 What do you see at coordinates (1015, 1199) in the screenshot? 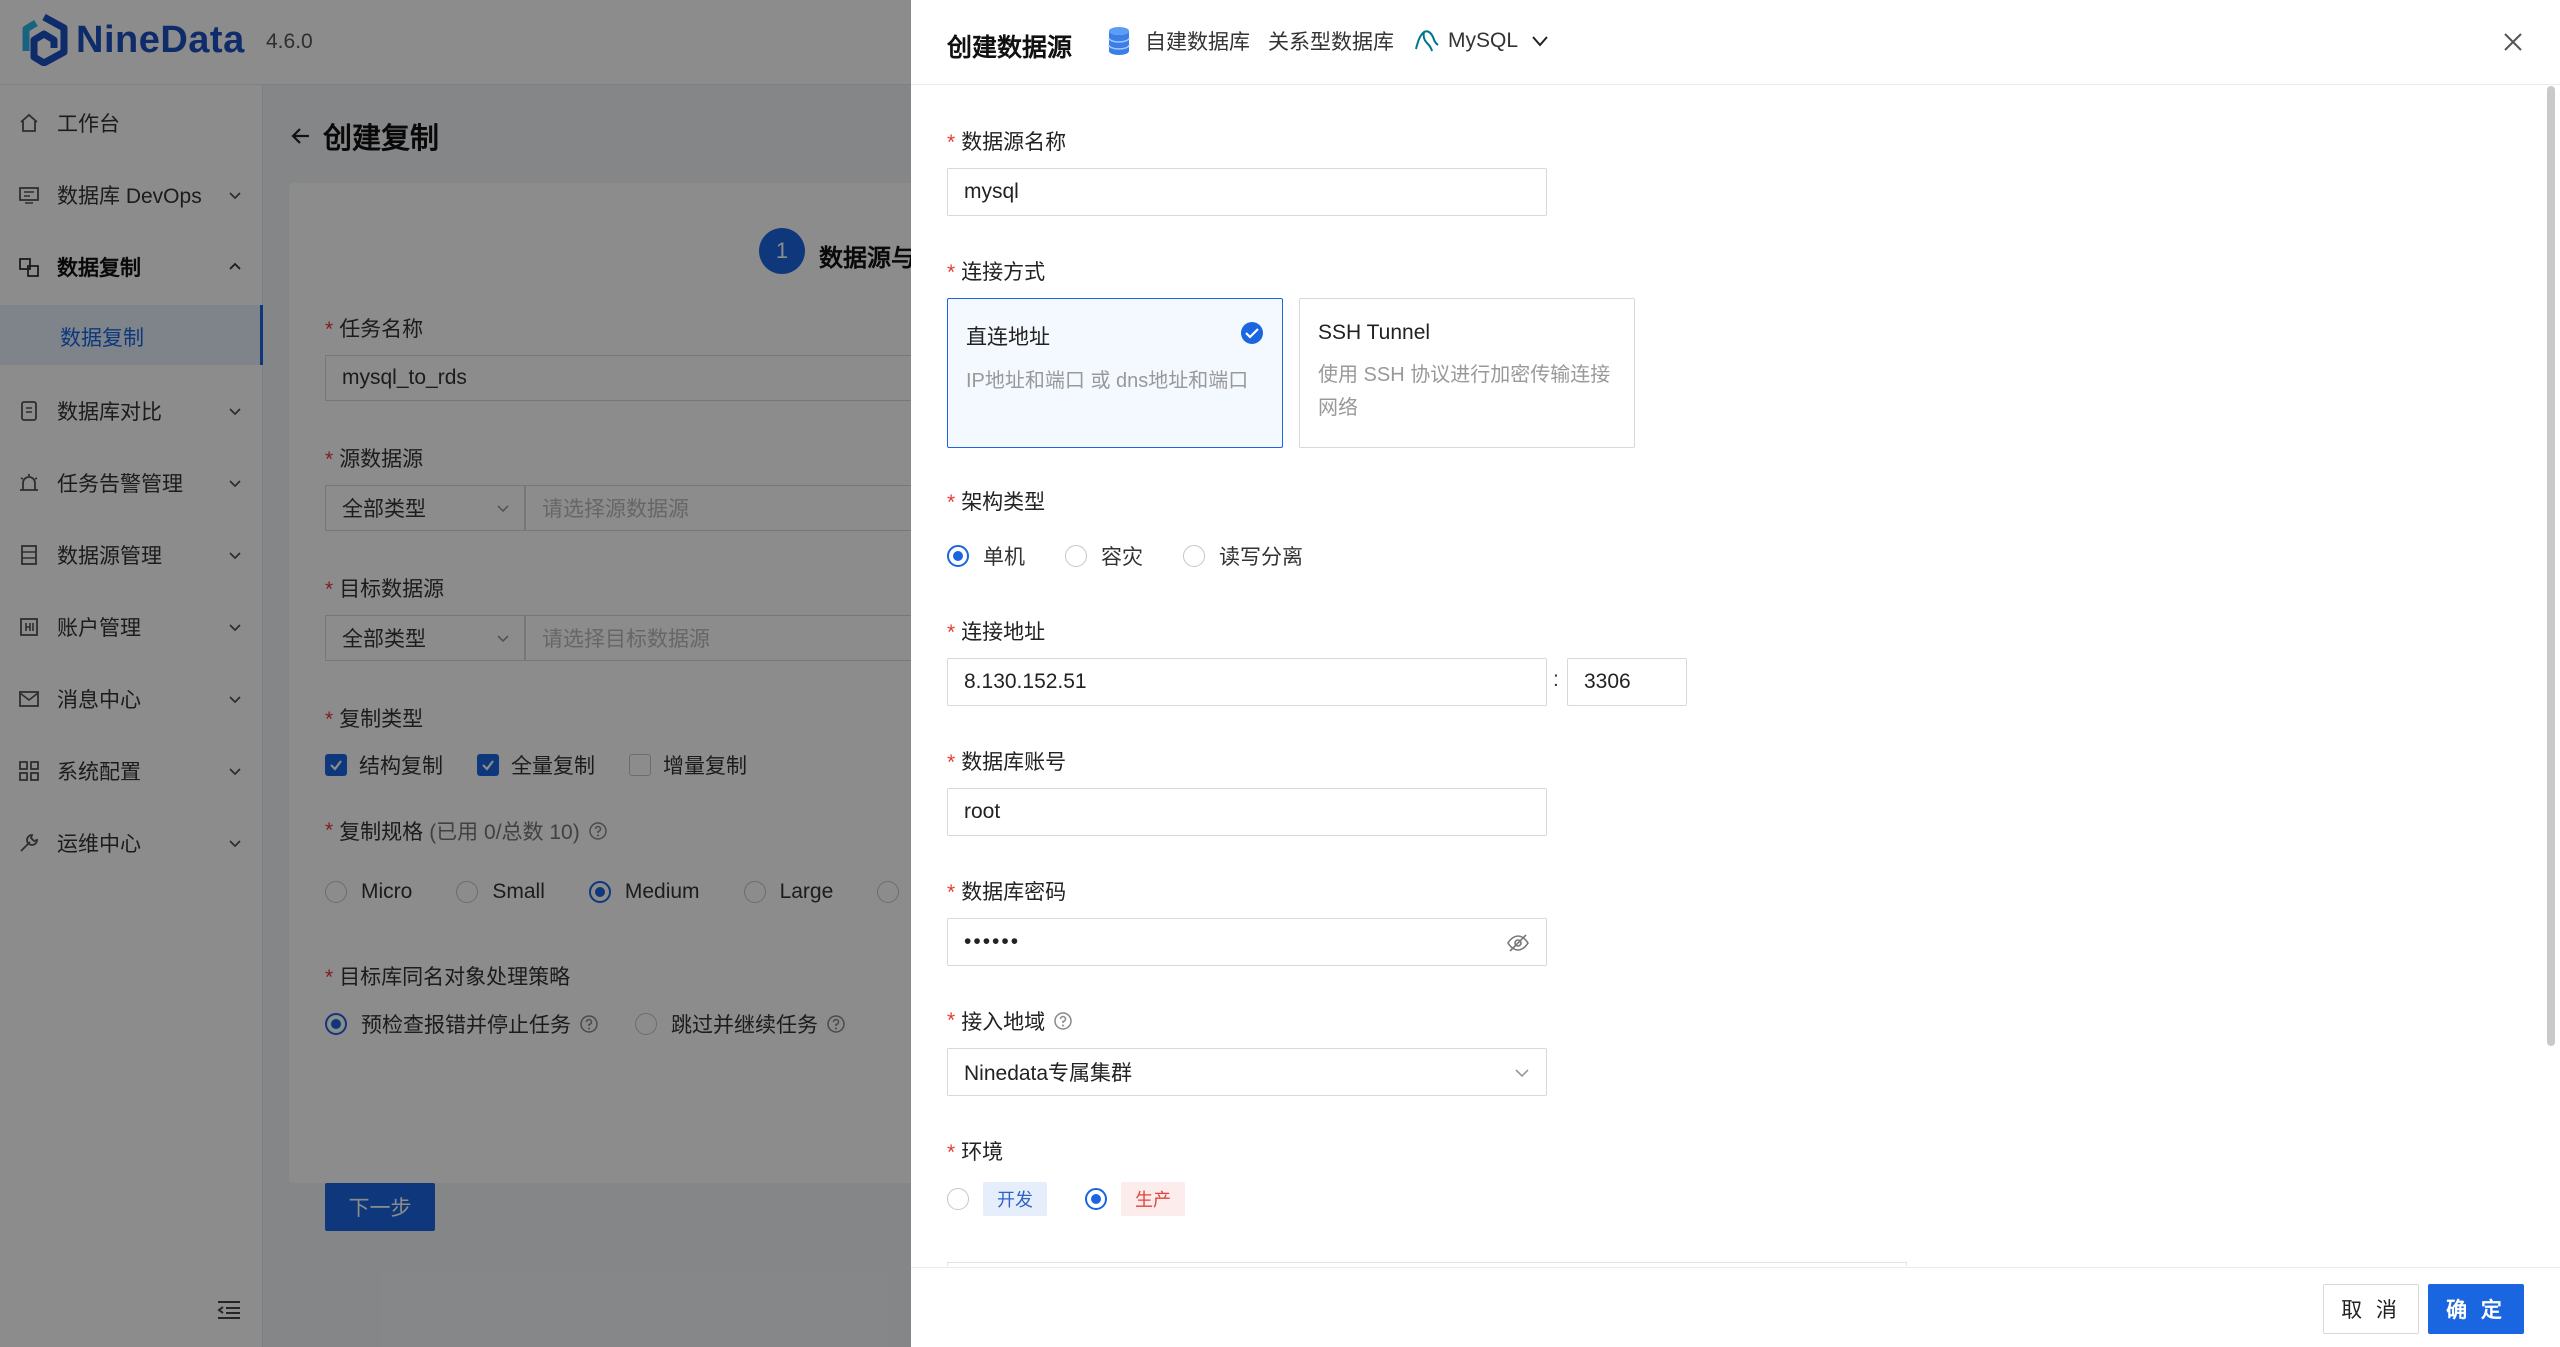
I see `env-tag-dev: 开发` at bounding box center [1015, 1199].